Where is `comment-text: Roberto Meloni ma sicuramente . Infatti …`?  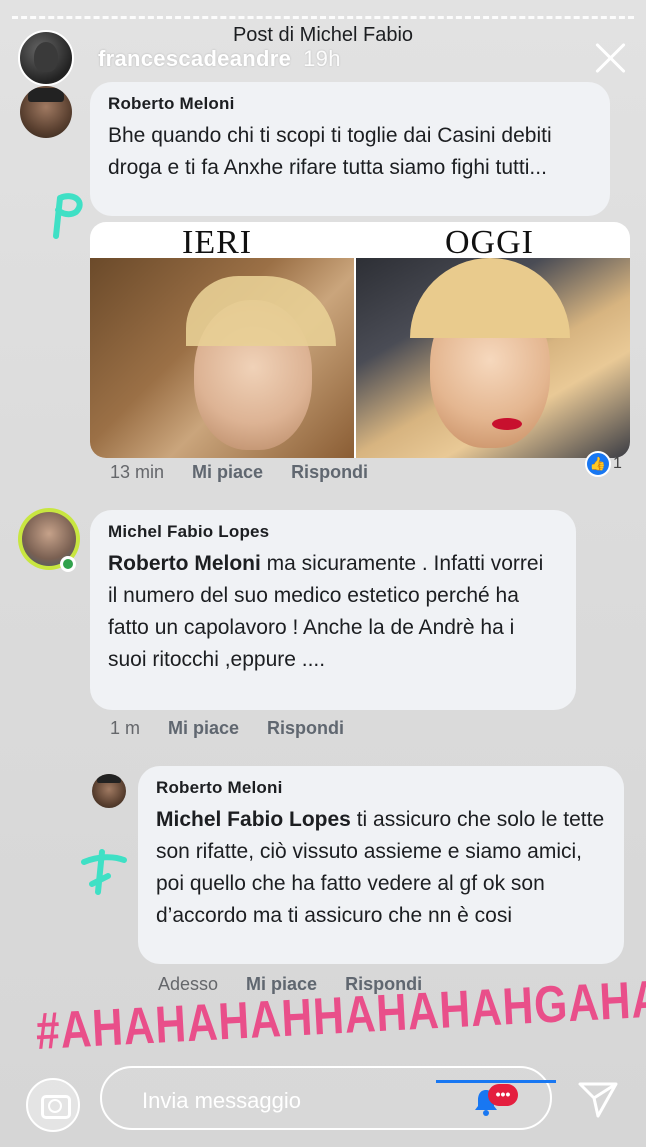
comment-text: Roberto Meloni ma sicuramente . Infatti … is located at coordinates (333, 612).